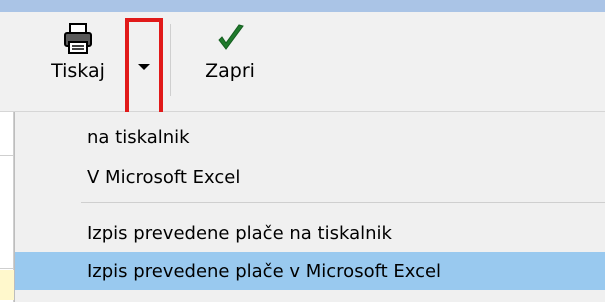 This screenshot has width=605, height=302. I want to click on printer-icon, so click(78, 38).